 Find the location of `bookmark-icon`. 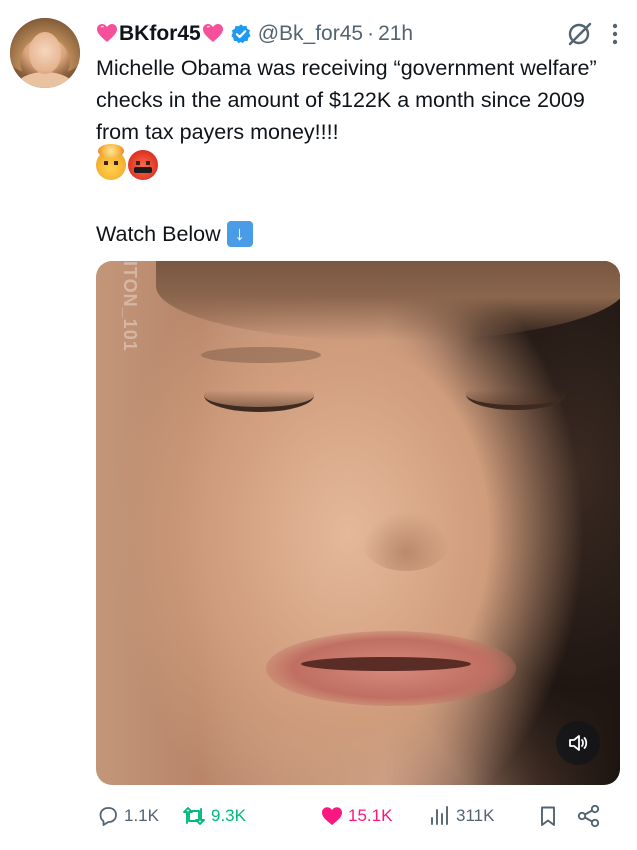

bookmark-icon is located at coordinates (548, 816).